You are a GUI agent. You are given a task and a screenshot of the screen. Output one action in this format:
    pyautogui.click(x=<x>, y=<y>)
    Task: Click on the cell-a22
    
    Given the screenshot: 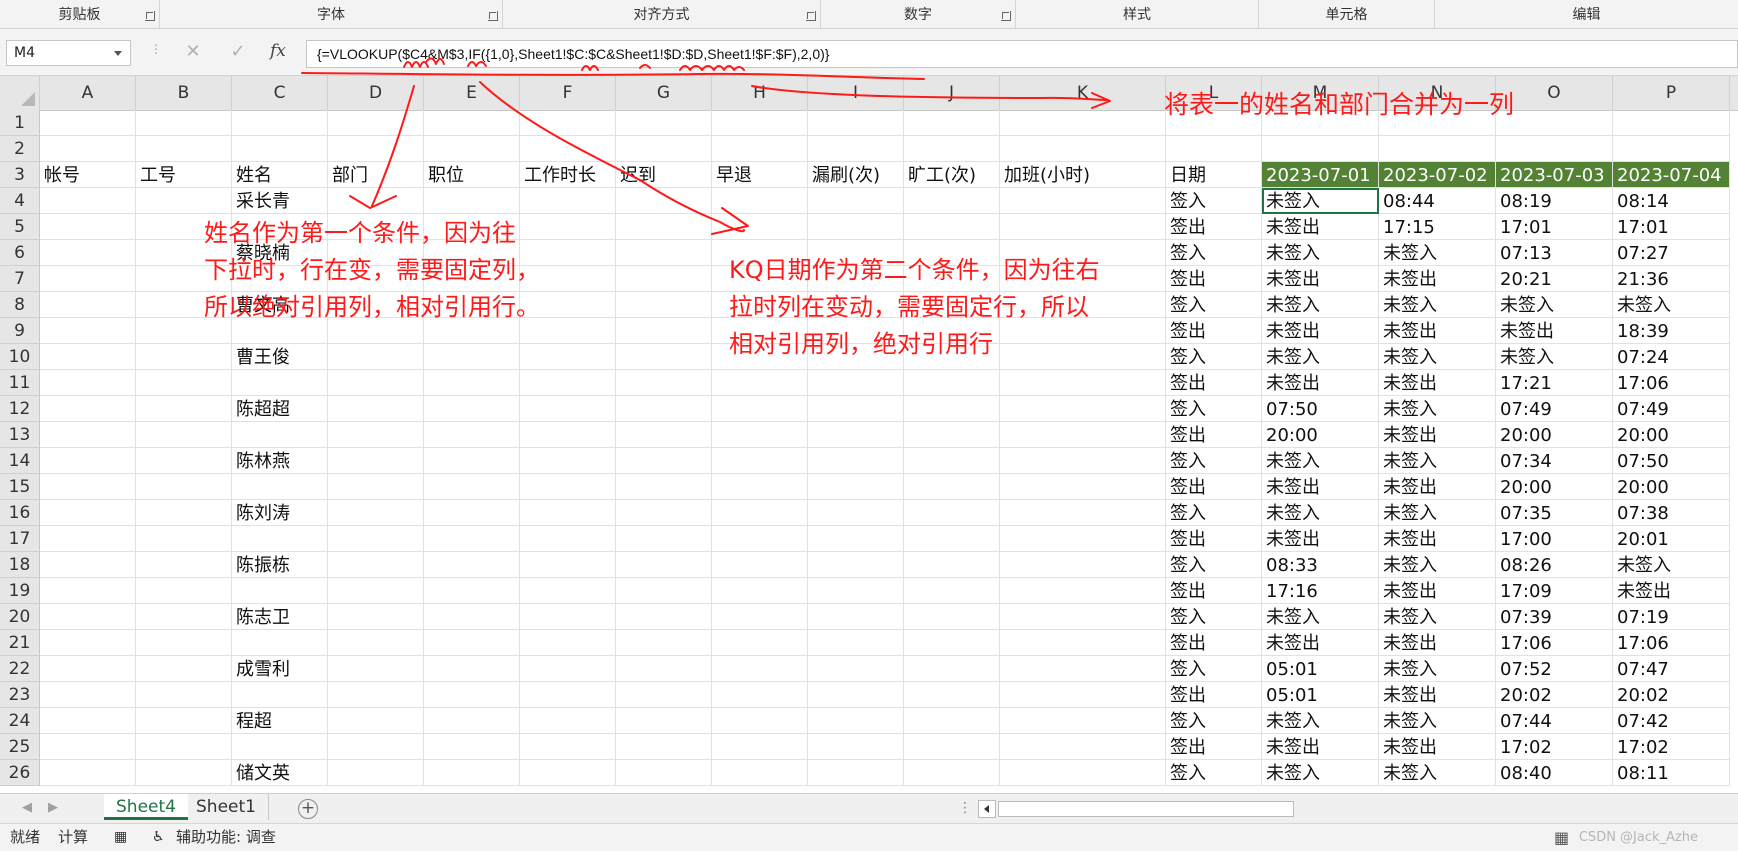 What is the action you would take?
    pyautogui.click(x=88, y=669)
    